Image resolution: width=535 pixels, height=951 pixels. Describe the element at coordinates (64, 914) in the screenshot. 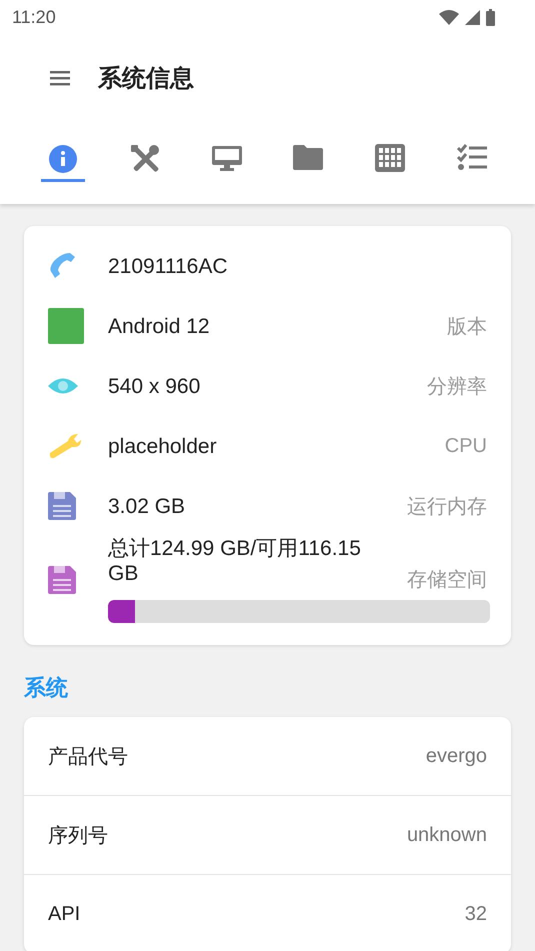

I see `info-label: API` at that location.